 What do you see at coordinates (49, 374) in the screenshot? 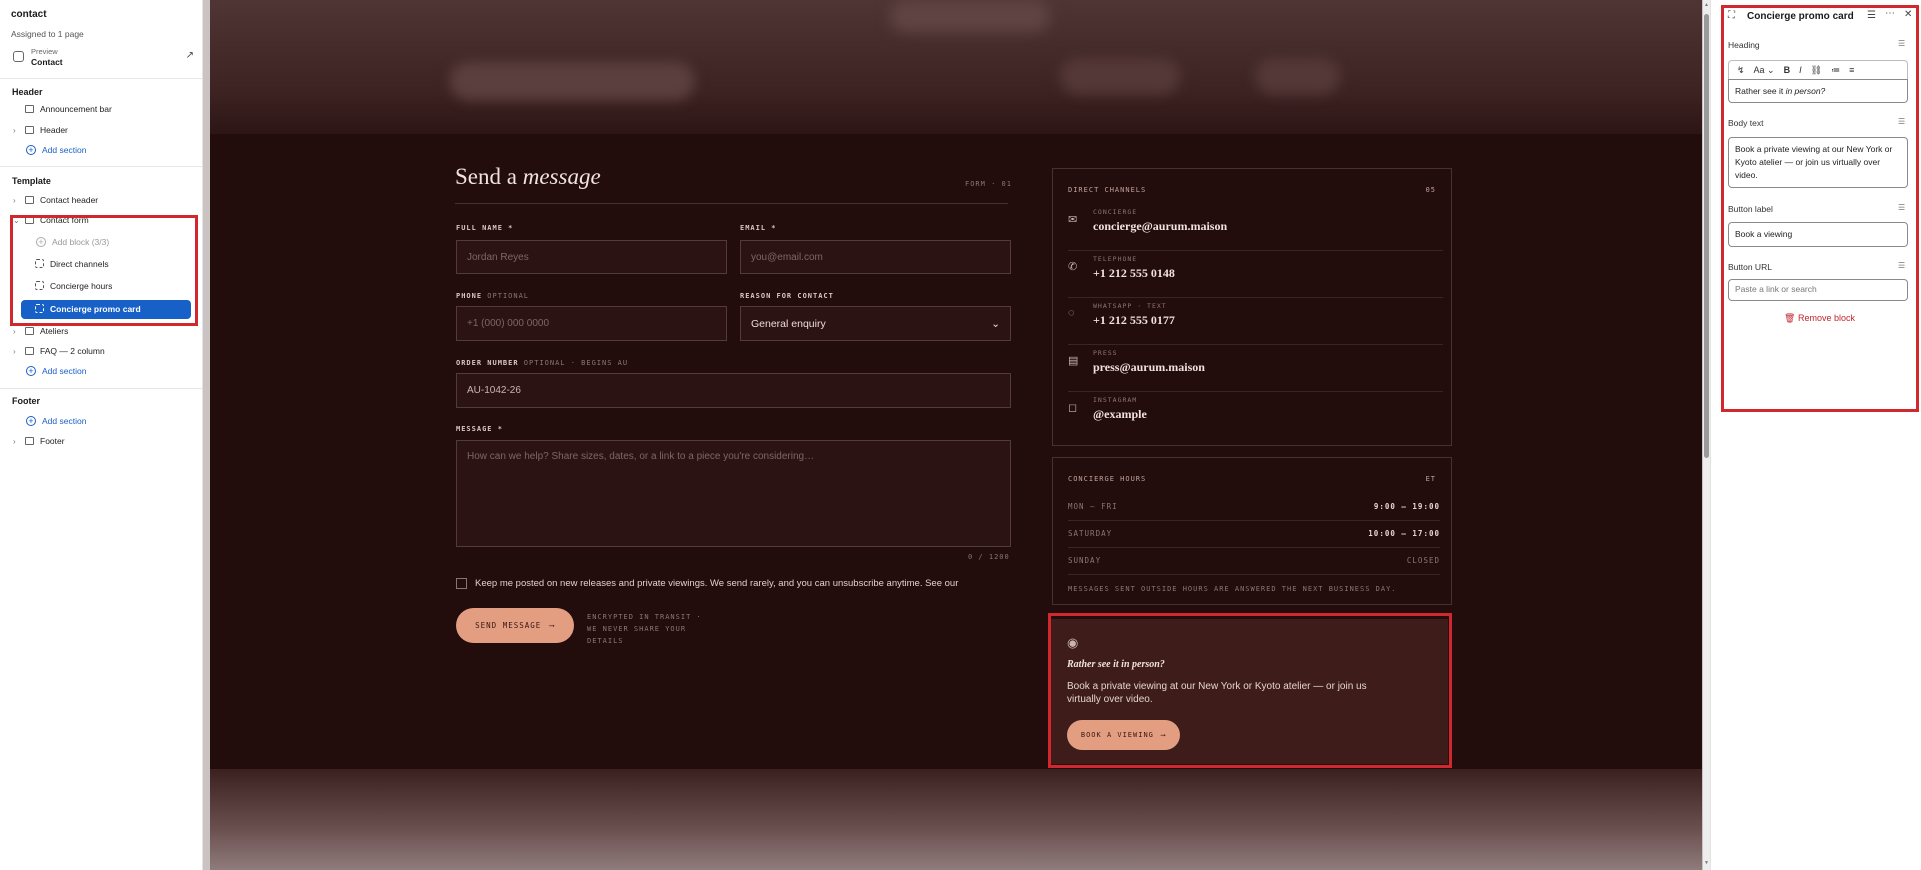
I see `add-section-template: + Add section` at bounding box center [49, 374].